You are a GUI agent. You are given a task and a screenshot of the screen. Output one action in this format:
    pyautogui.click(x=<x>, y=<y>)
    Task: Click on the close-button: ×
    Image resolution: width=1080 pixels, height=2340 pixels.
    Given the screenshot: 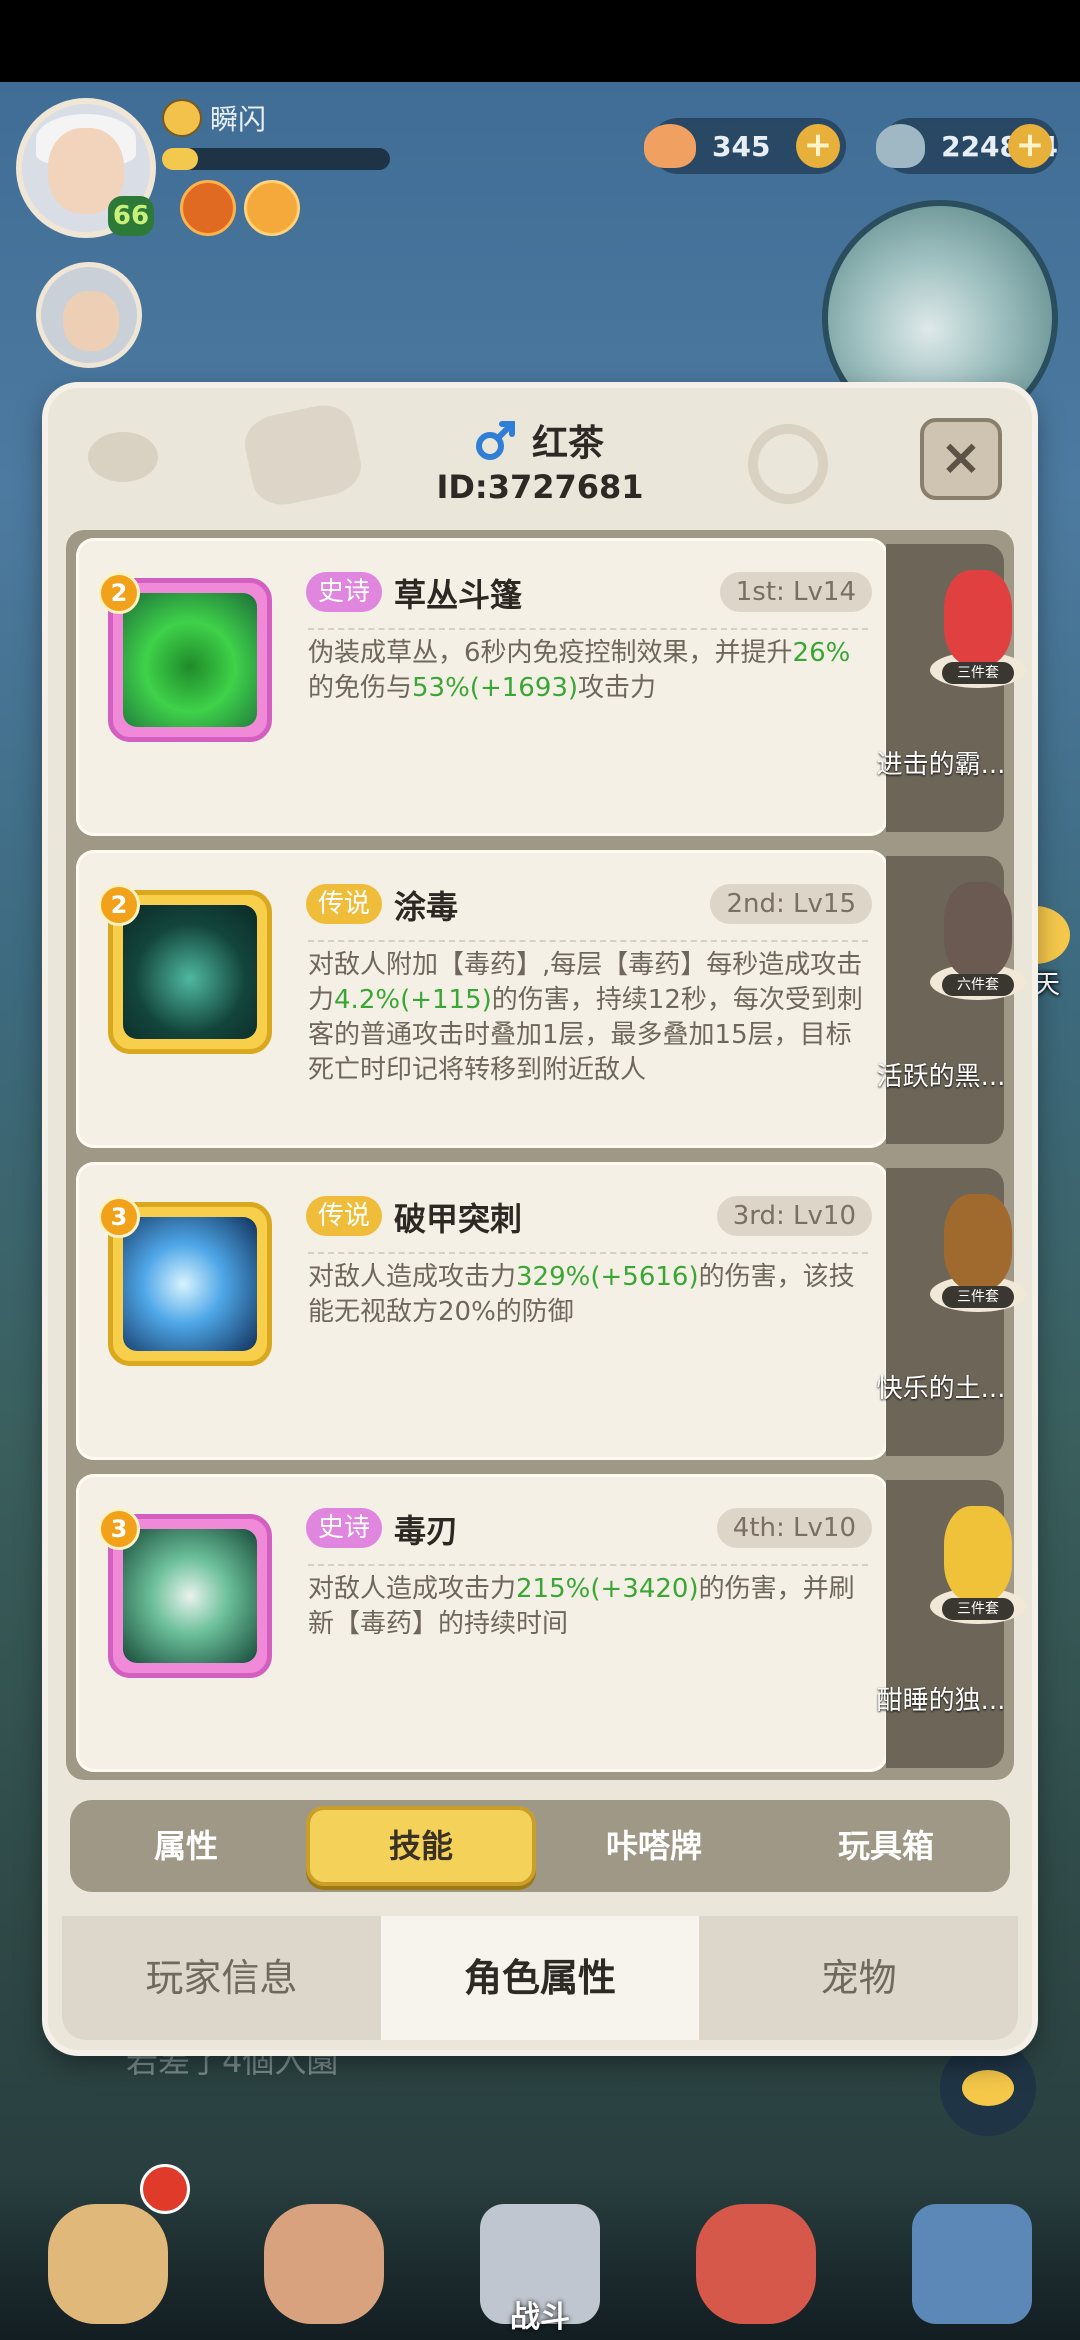 What is the action you would take?
    pyautogui.click(x=961, y=459)
    